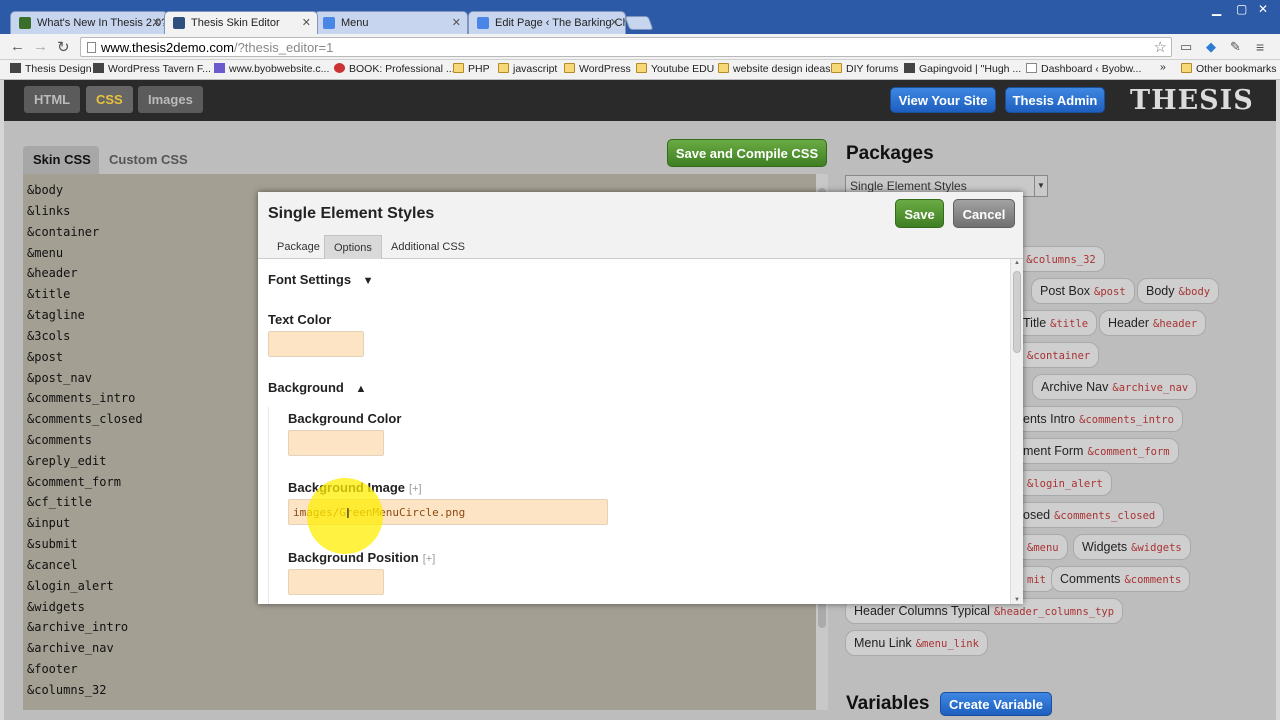 The height and width of the screenshot is (720, 1280). I want to click on css-item: &comments_intro, so click(81, 398).